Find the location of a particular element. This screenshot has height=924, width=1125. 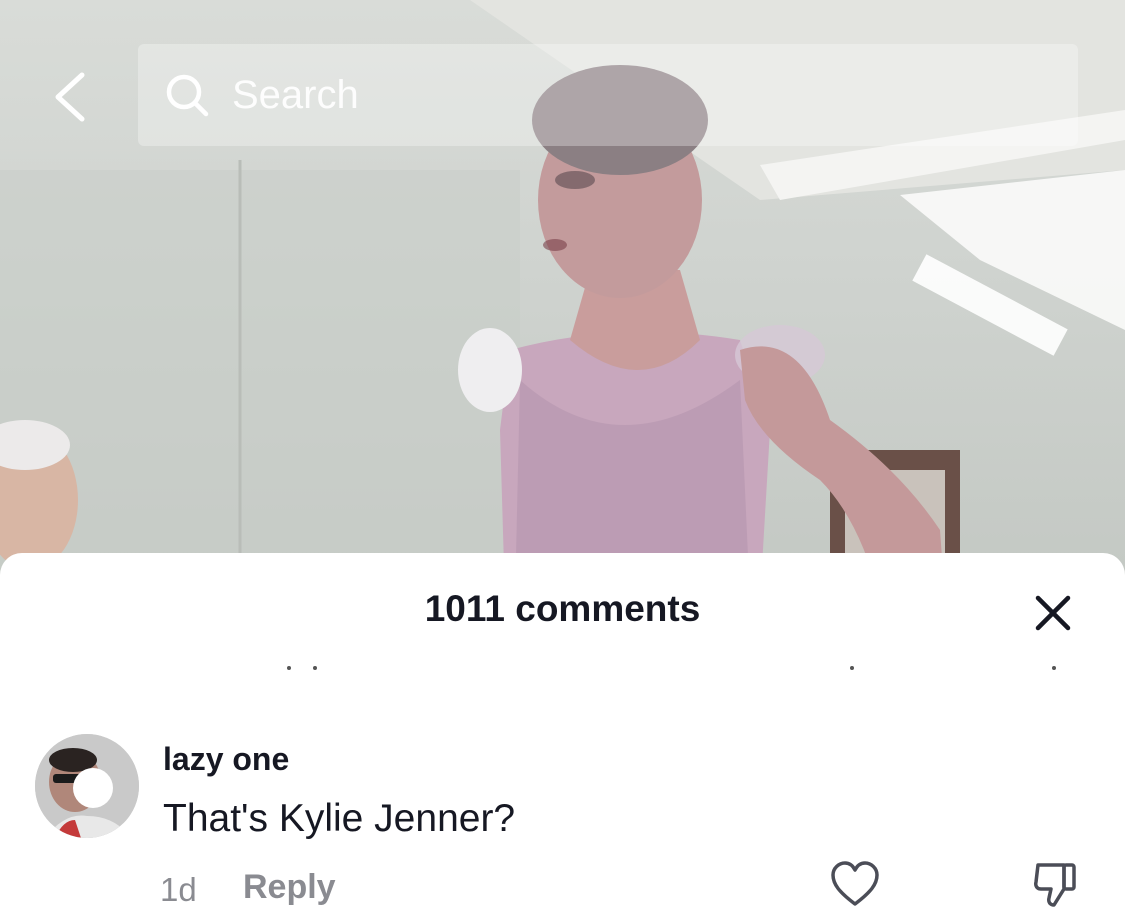

search-bar is located at coordinates (608, 95).